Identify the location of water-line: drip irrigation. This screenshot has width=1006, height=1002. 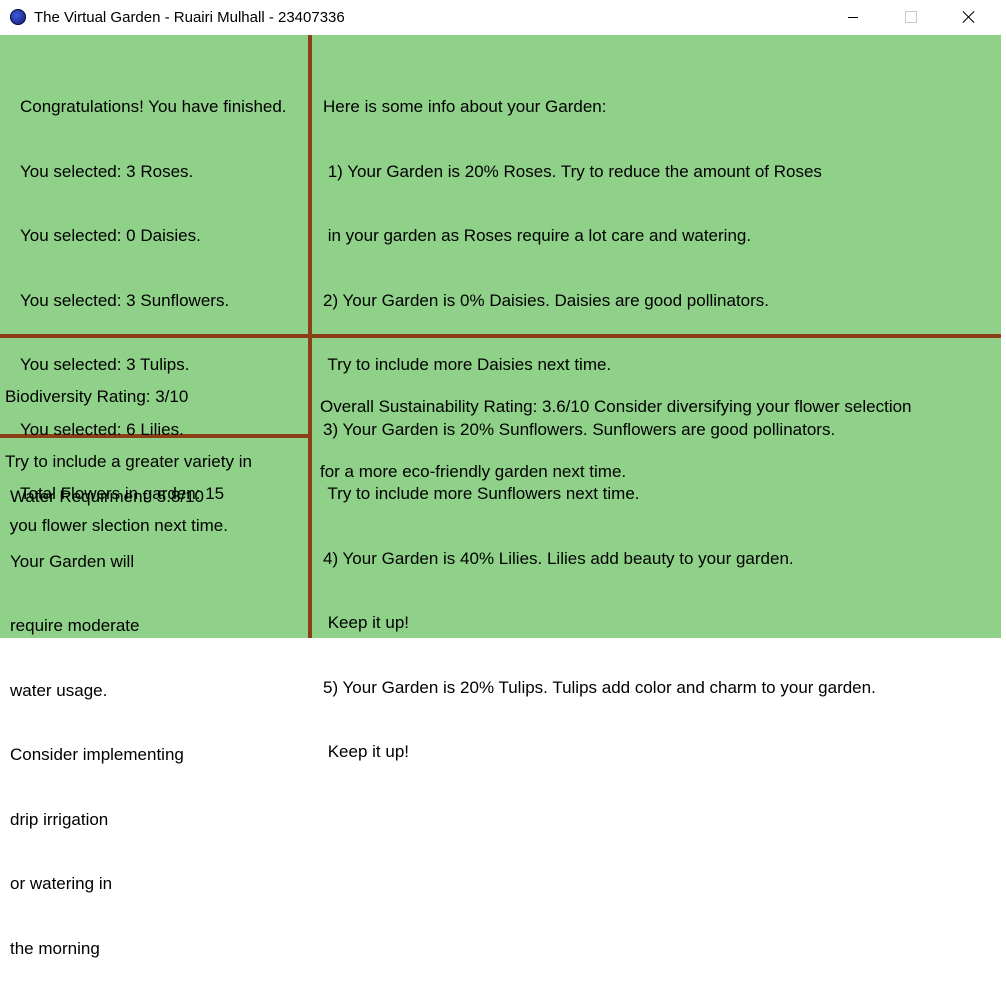
(59, 819).